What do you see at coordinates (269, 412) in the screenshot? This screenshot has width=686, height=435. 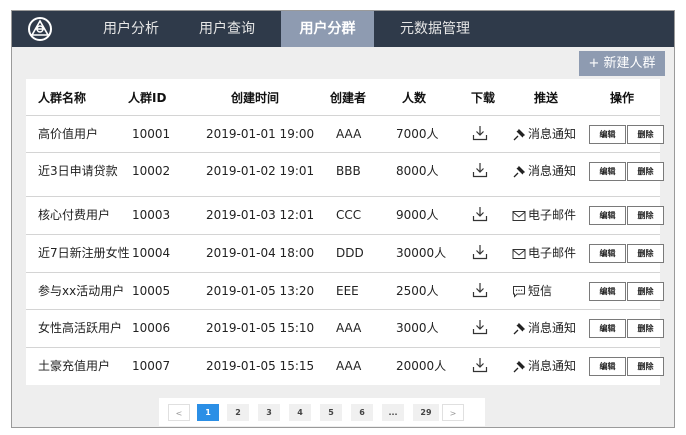 I see `page-button: 3` at bounding box center [269, 412].